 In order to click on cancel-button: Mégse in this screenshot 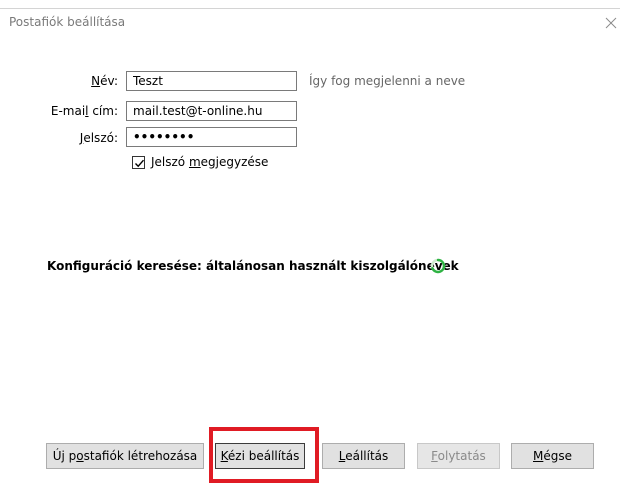, I will do `click(552, 456)`.